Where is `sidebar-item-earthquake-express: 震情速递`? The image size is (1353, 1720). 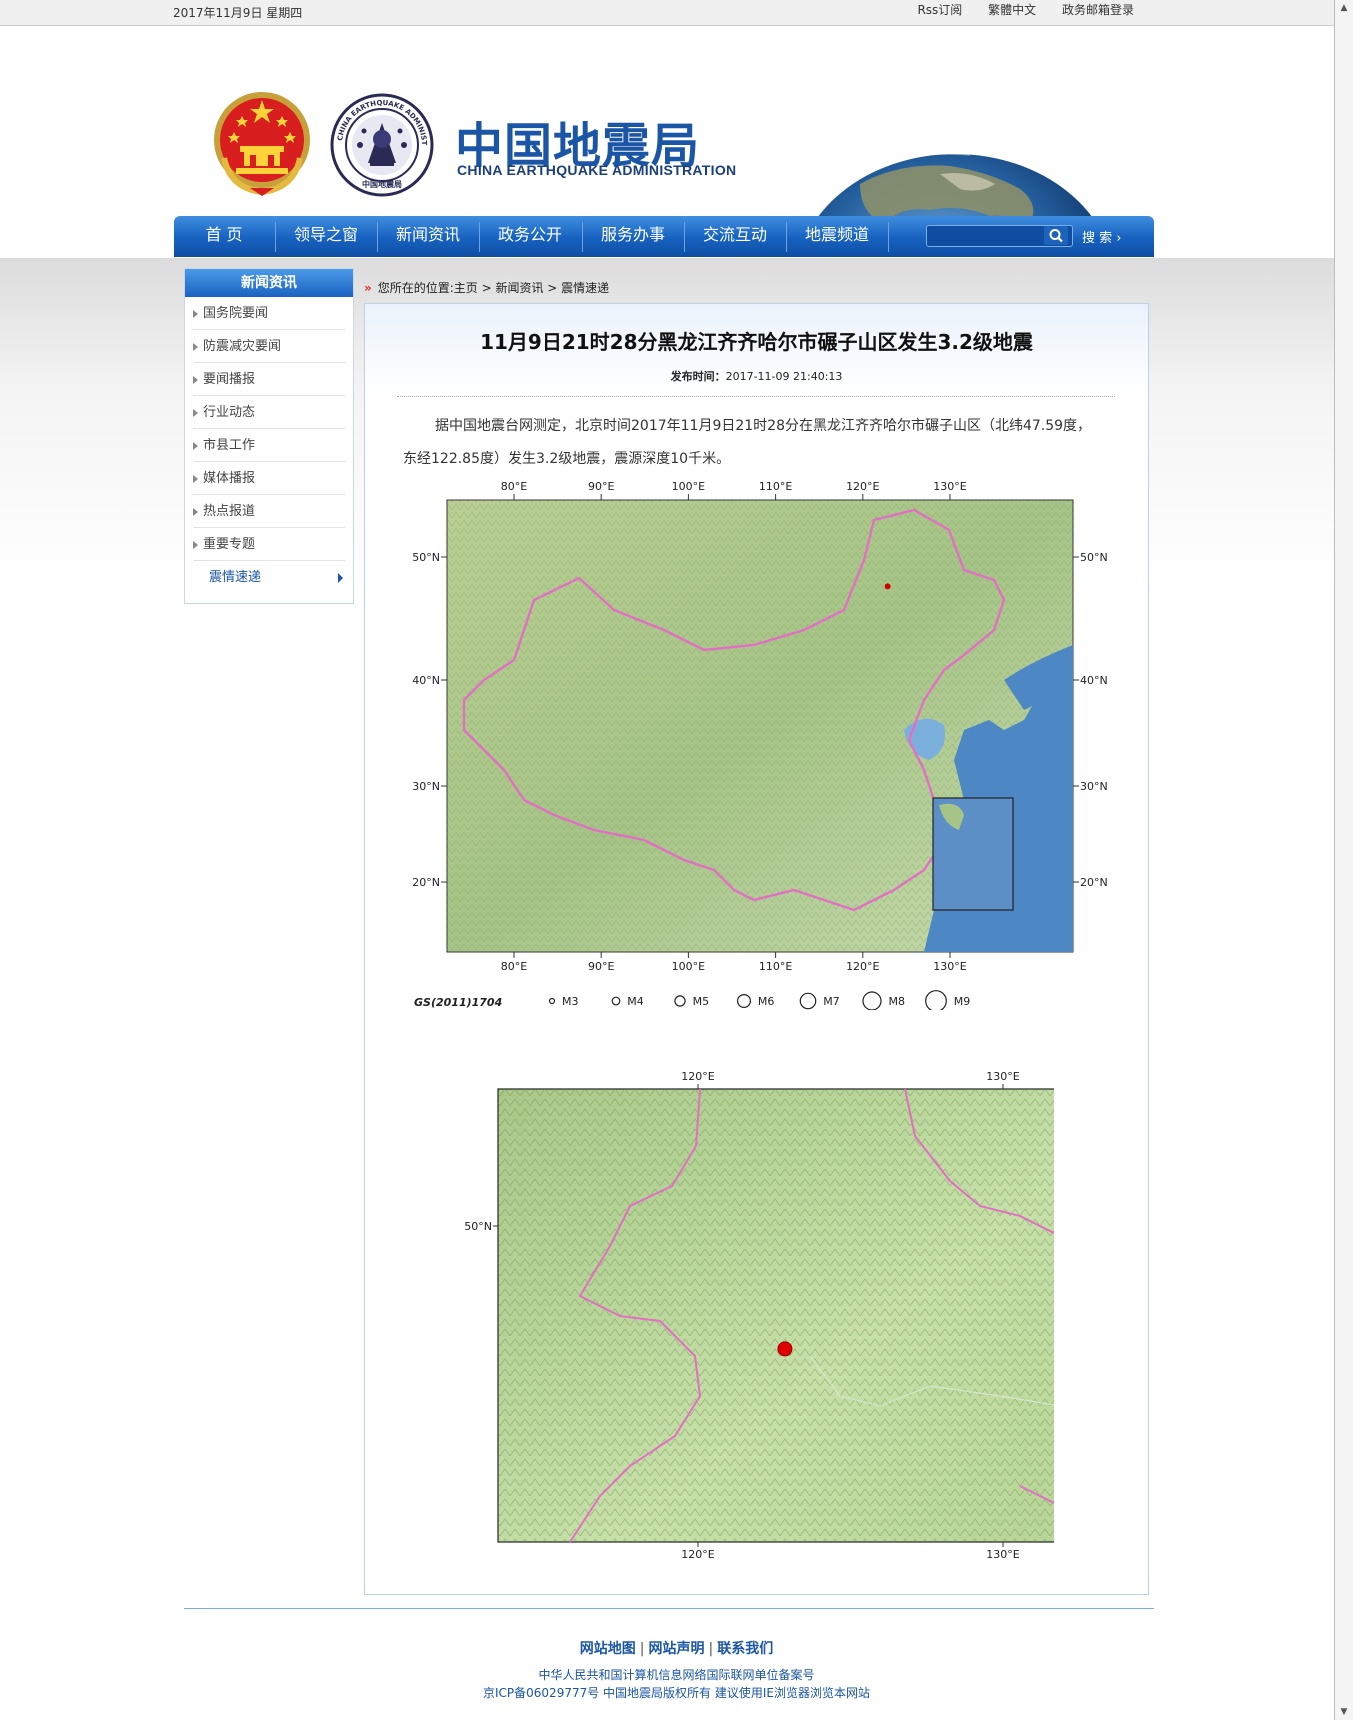 sidebar-item-earthquake-express: 震情速递 is located at coordinates (269, 577).